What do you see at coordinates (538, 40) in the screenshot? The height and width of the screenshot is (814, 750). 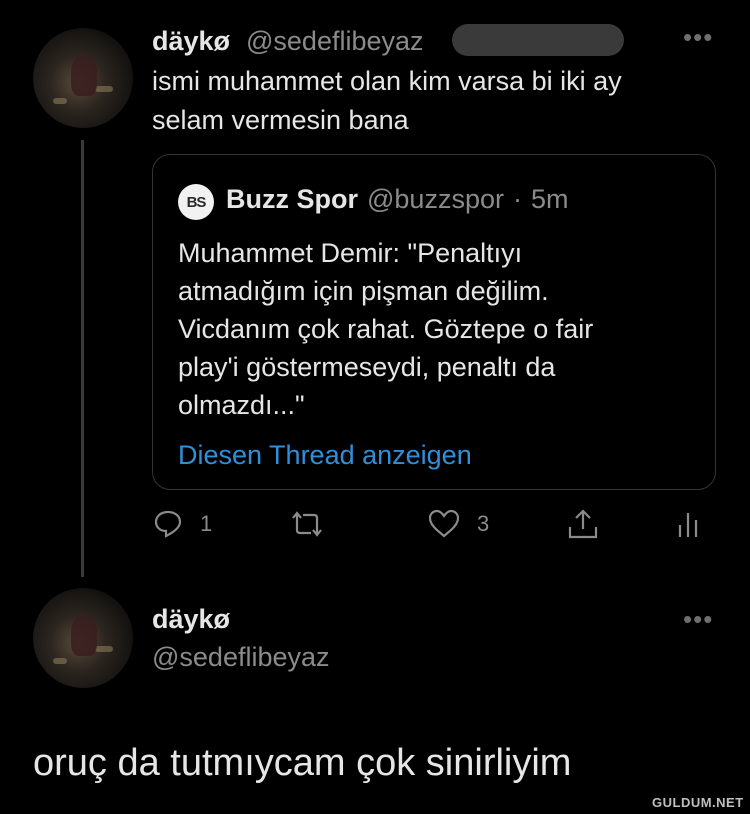 I see `redacted-blur` at bounding box center [538, 40].